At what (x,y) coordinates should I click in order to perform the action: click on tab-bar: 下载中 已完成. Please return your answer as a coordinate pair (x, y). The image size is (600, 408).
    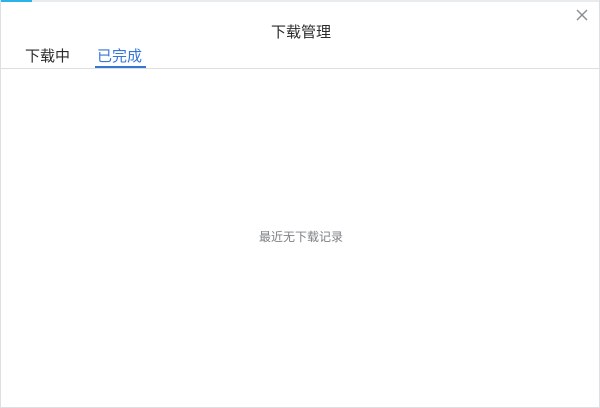
    Looking at the image, I should click on (300, 56).